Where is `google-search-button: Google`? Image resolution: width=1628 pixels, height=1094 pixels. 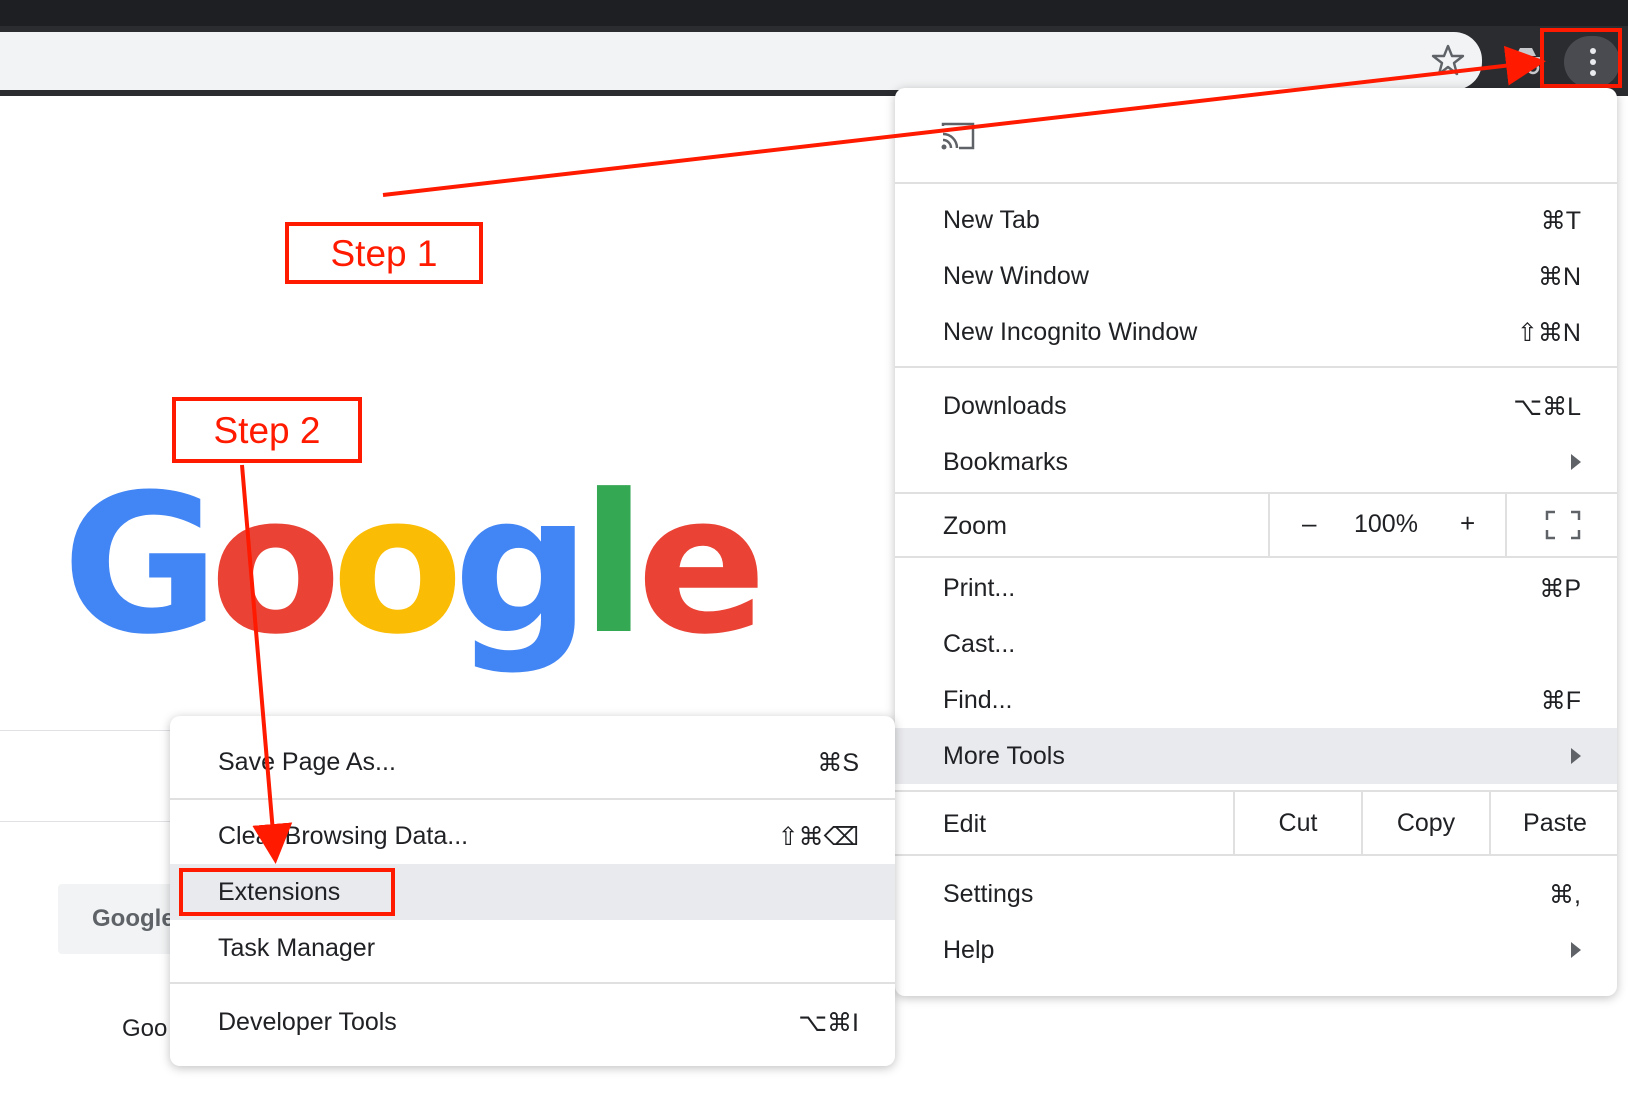 google-search-button: Google is located at coordinates (118, 919).